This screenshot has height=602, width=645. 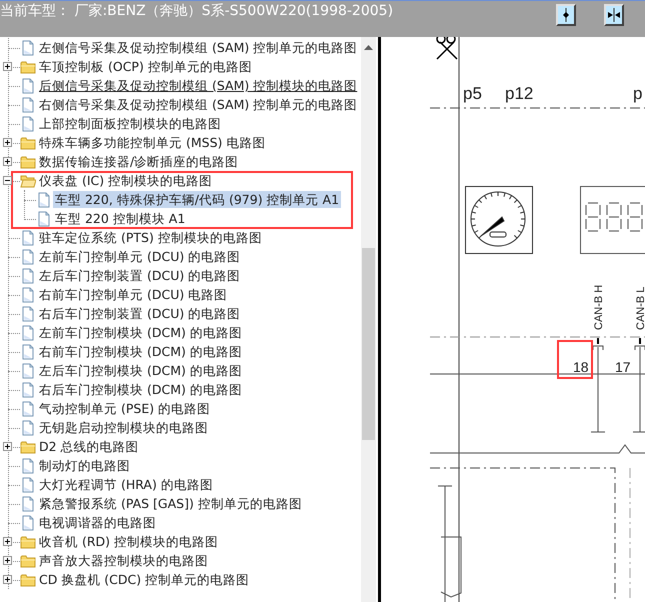 I want to click on tree-item: 左前车门控制单元 (DCU) 的电路图, so click(x=139, y=256).